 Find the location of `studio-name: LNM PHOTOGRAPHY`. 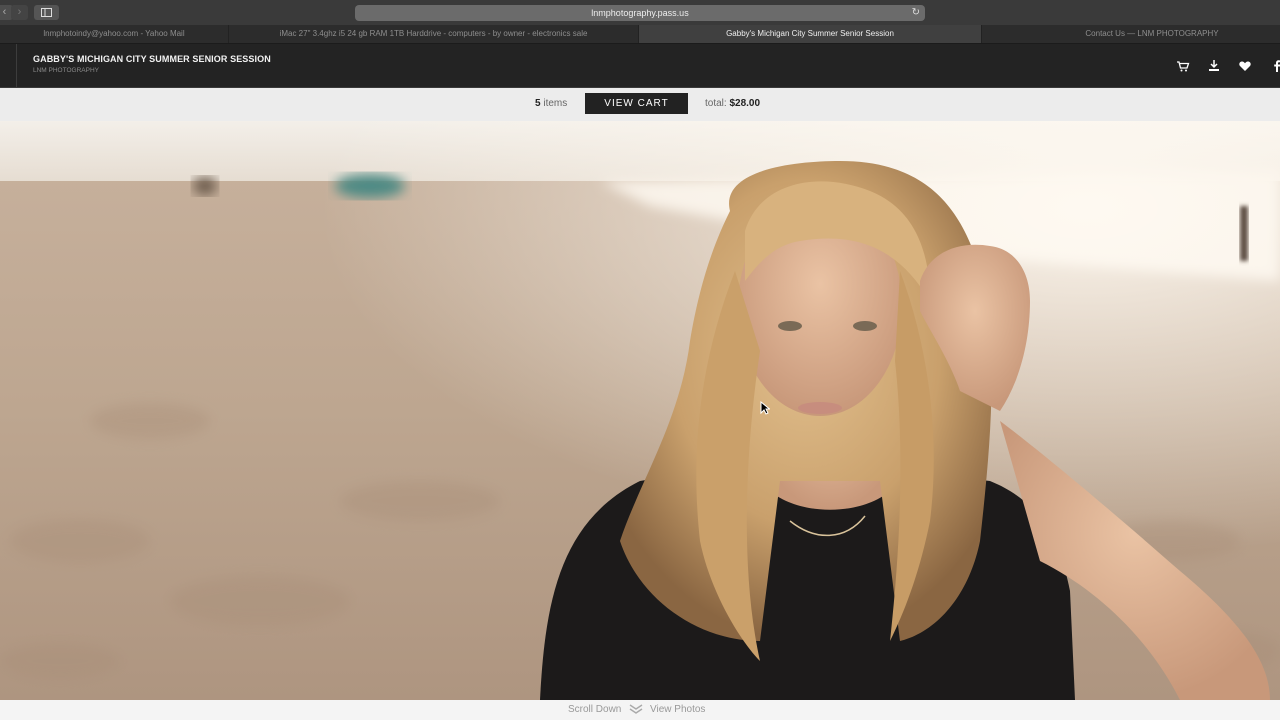

studio-name: LNM PHOTOGRAPHY is located at coordinates (66, 70).